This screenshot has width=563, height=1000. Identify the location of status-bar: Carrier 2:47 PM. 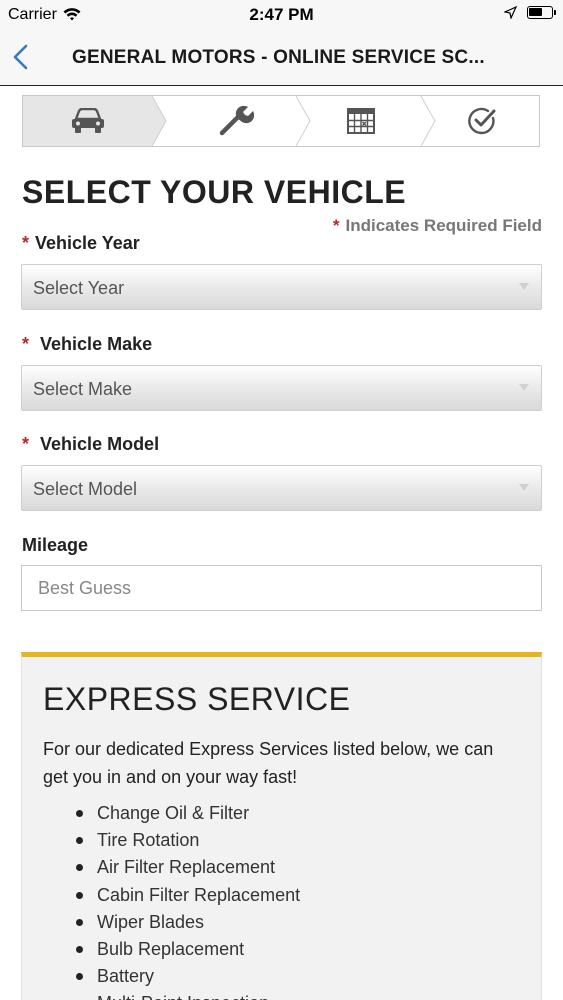
(281, 15).